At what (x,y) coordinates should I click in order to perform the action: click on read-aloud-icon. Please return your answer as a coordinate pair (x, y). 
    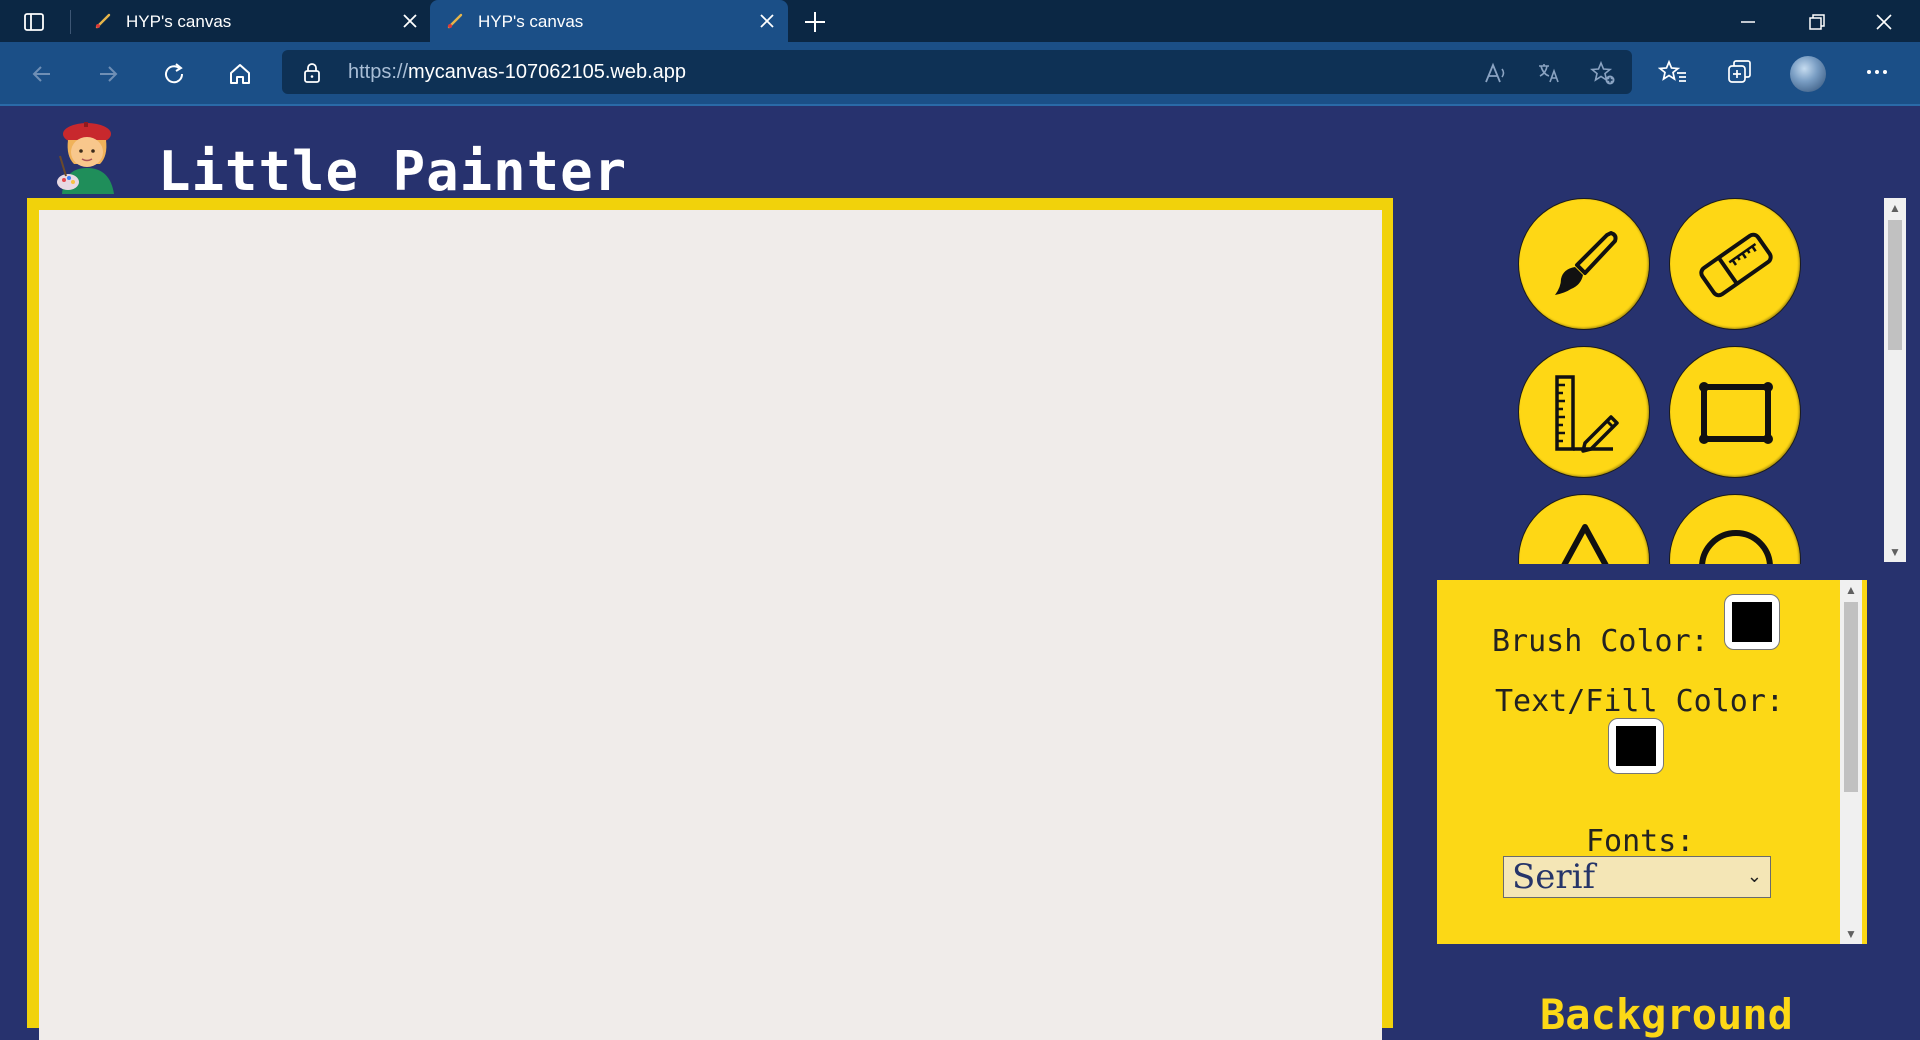
    Looking at the image, I should click on (1495, 73).